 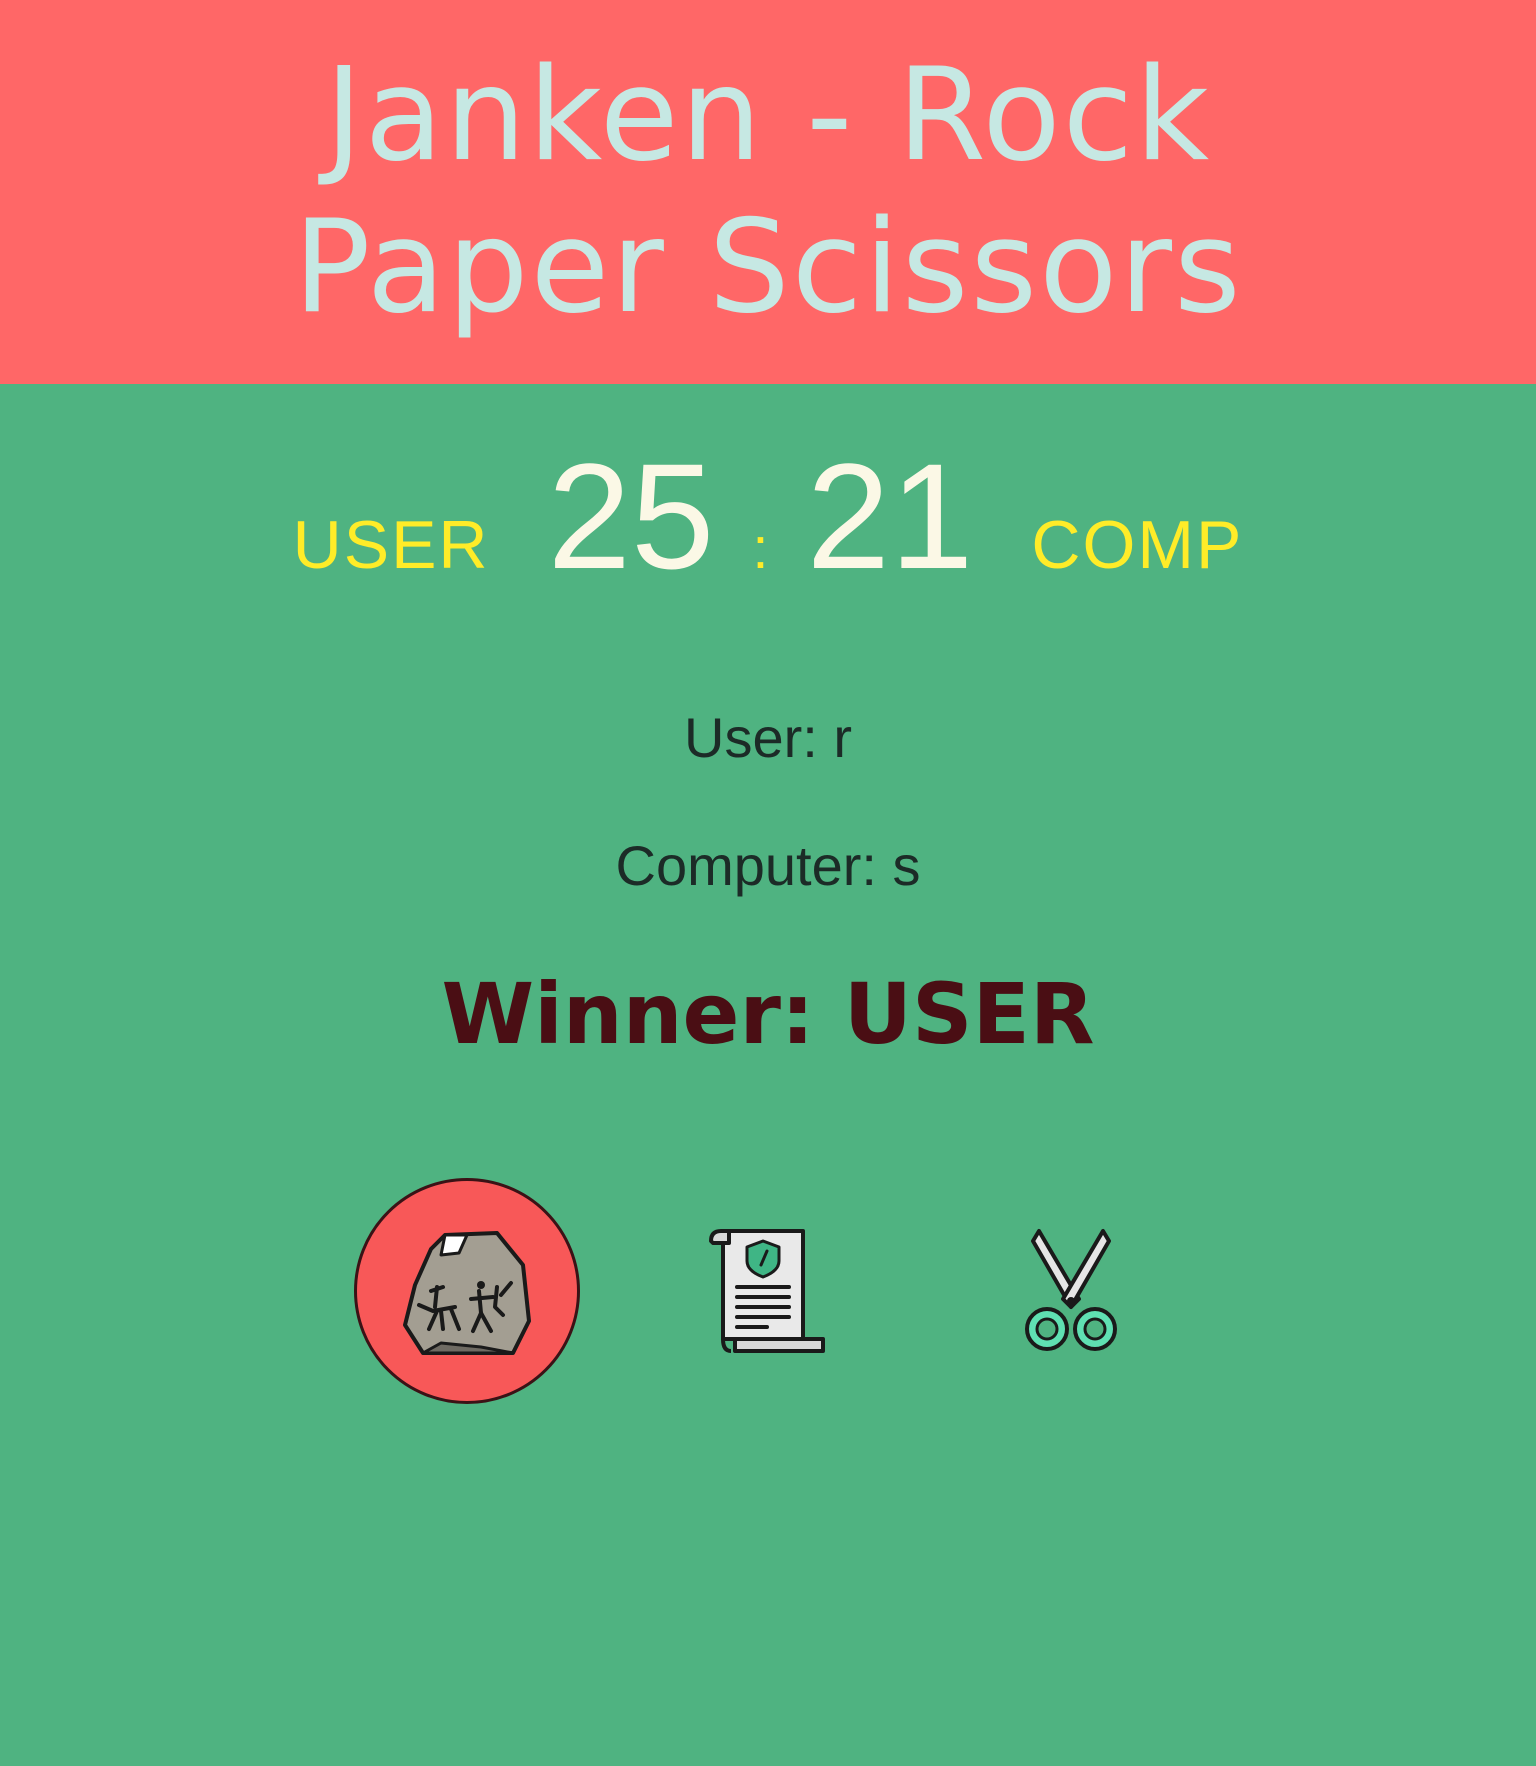 I want to click on rock-button, so click(x=467, y=1291).